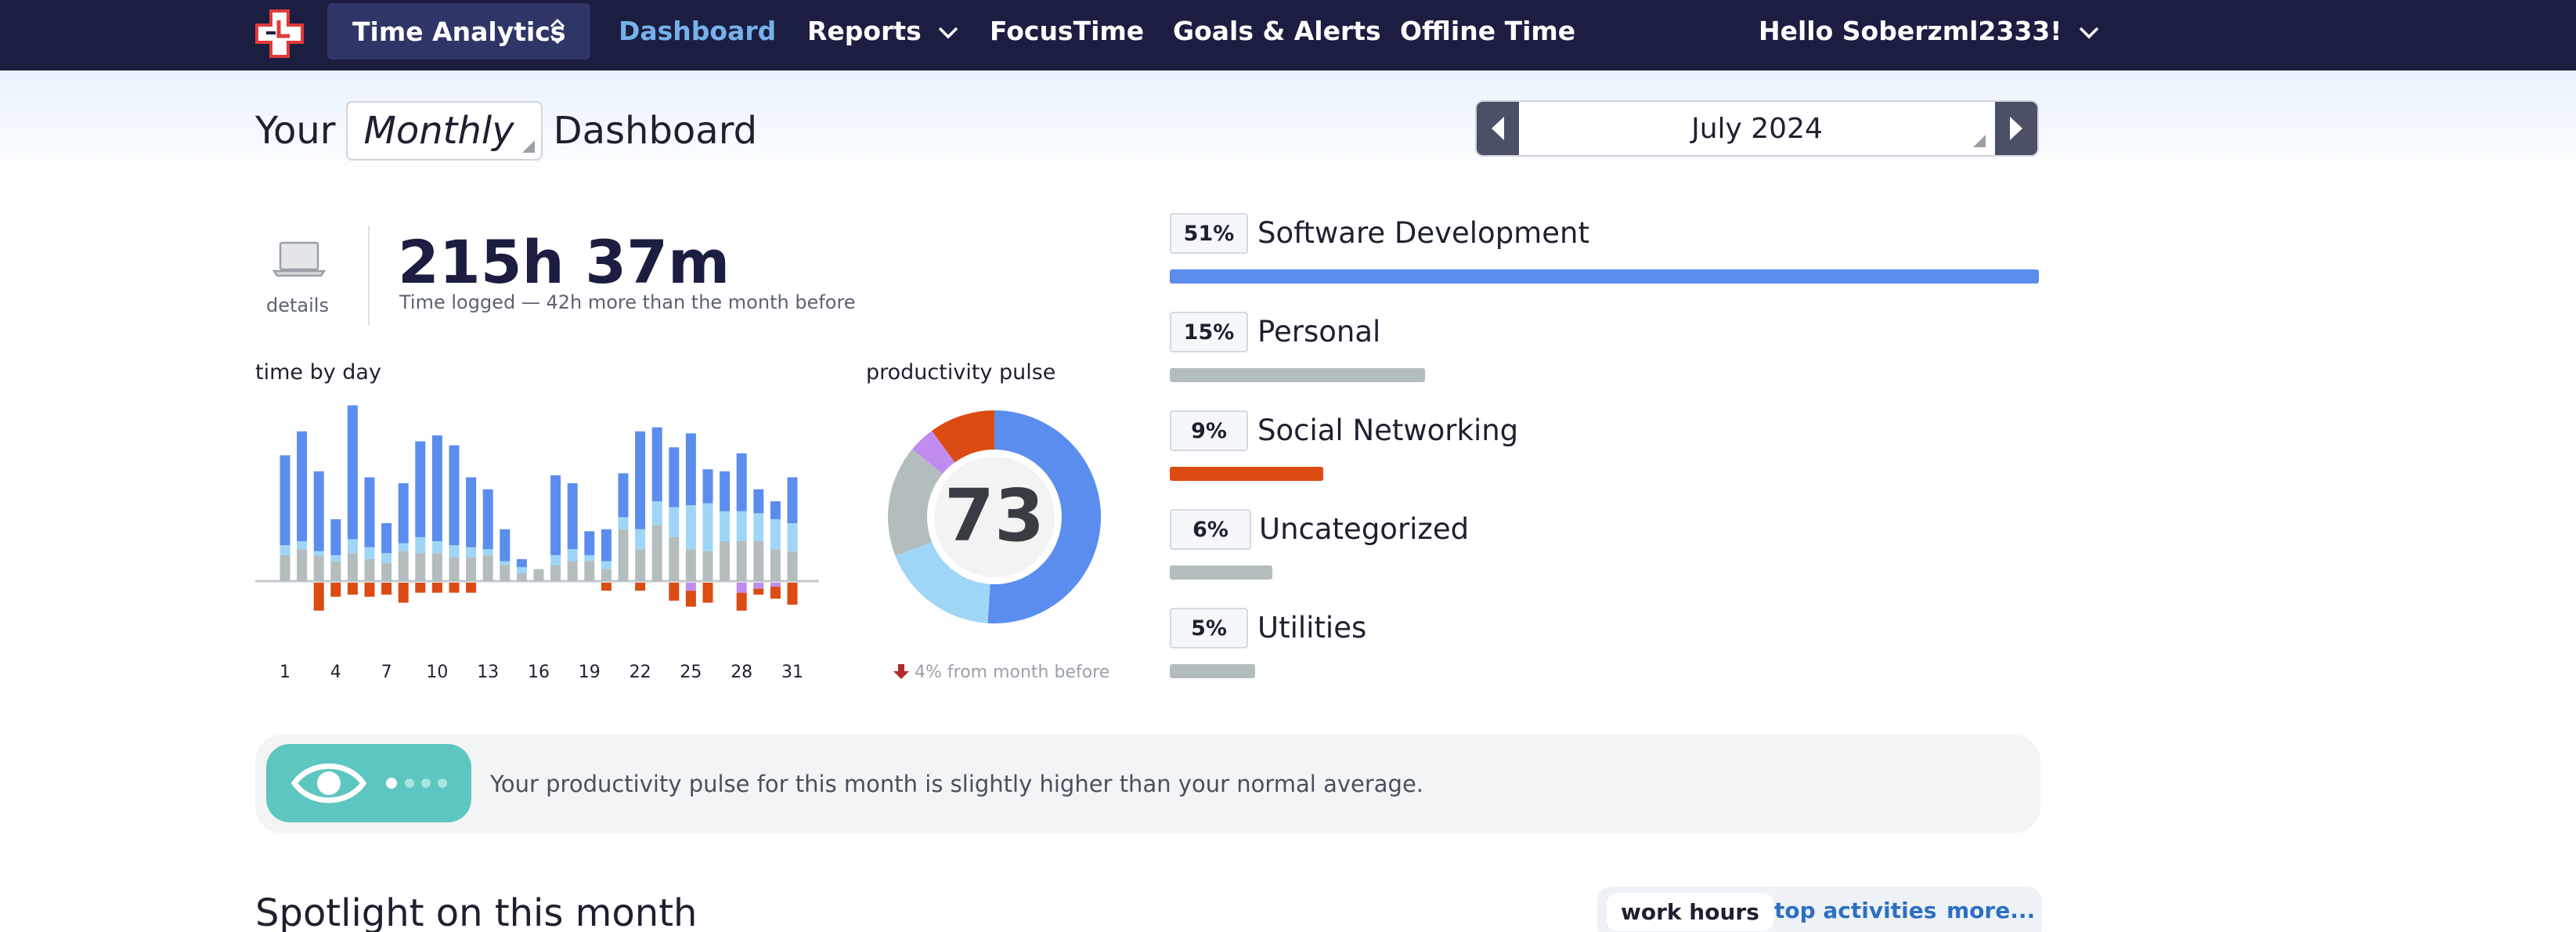 The image size is (2576, 932). I want to click on category-row: 6% Uncategorized, so click(1605, 548).